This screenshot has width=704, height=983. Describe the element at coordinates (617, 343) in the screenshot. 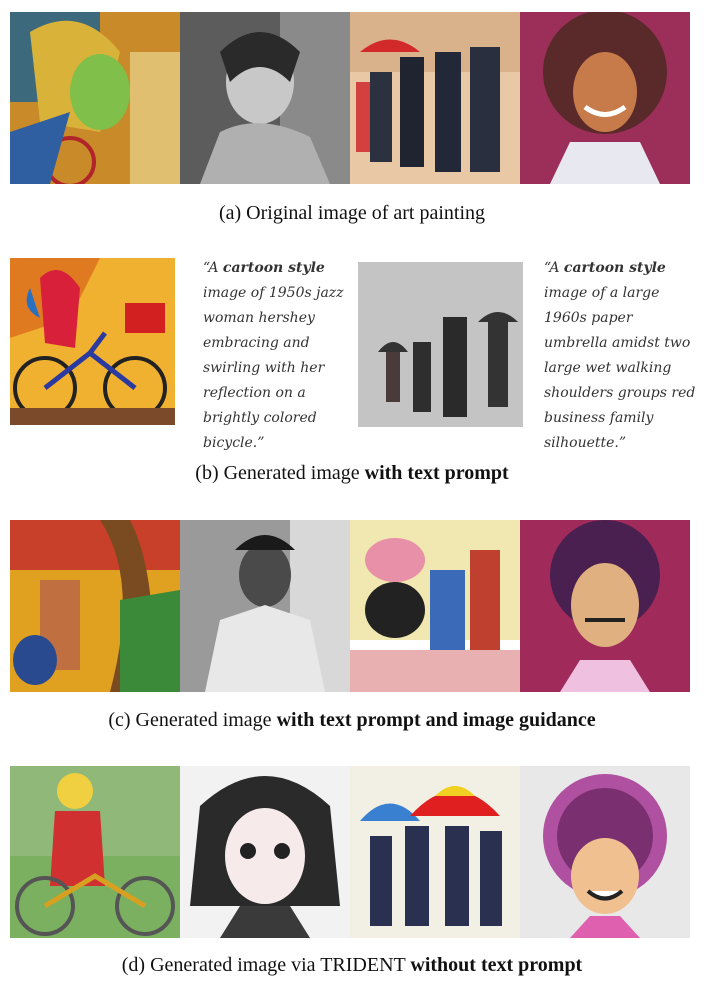

I see `prompt-line: umbrella amidst two` at that location.